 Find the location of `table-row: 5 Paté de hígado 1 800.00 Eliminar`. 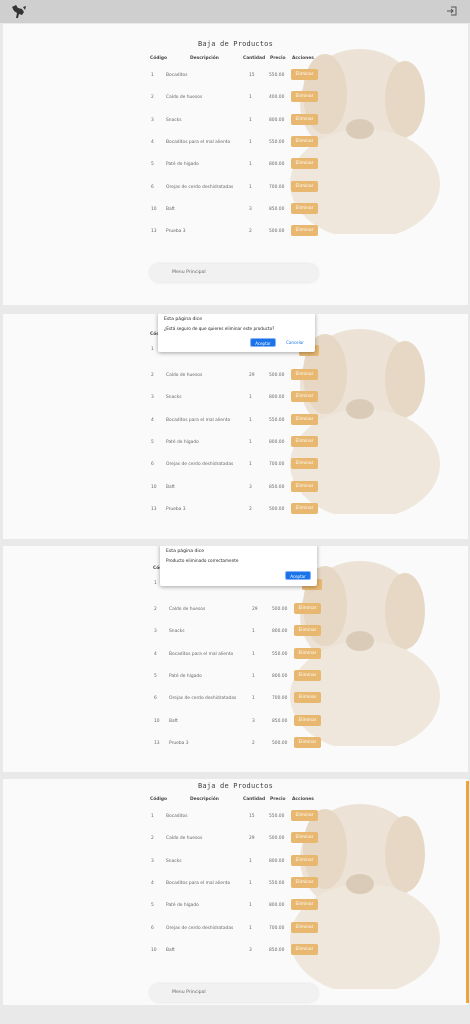

table-row: 5 Paté de hígado 1 800.00 Eliminar is located at coordinates (235, 444).